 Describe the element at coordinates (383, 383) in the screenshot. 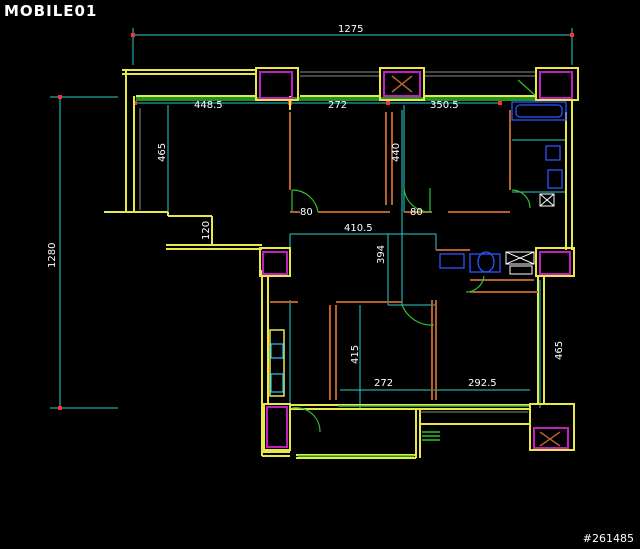

I see `room-d-width-label: 272` at that location.